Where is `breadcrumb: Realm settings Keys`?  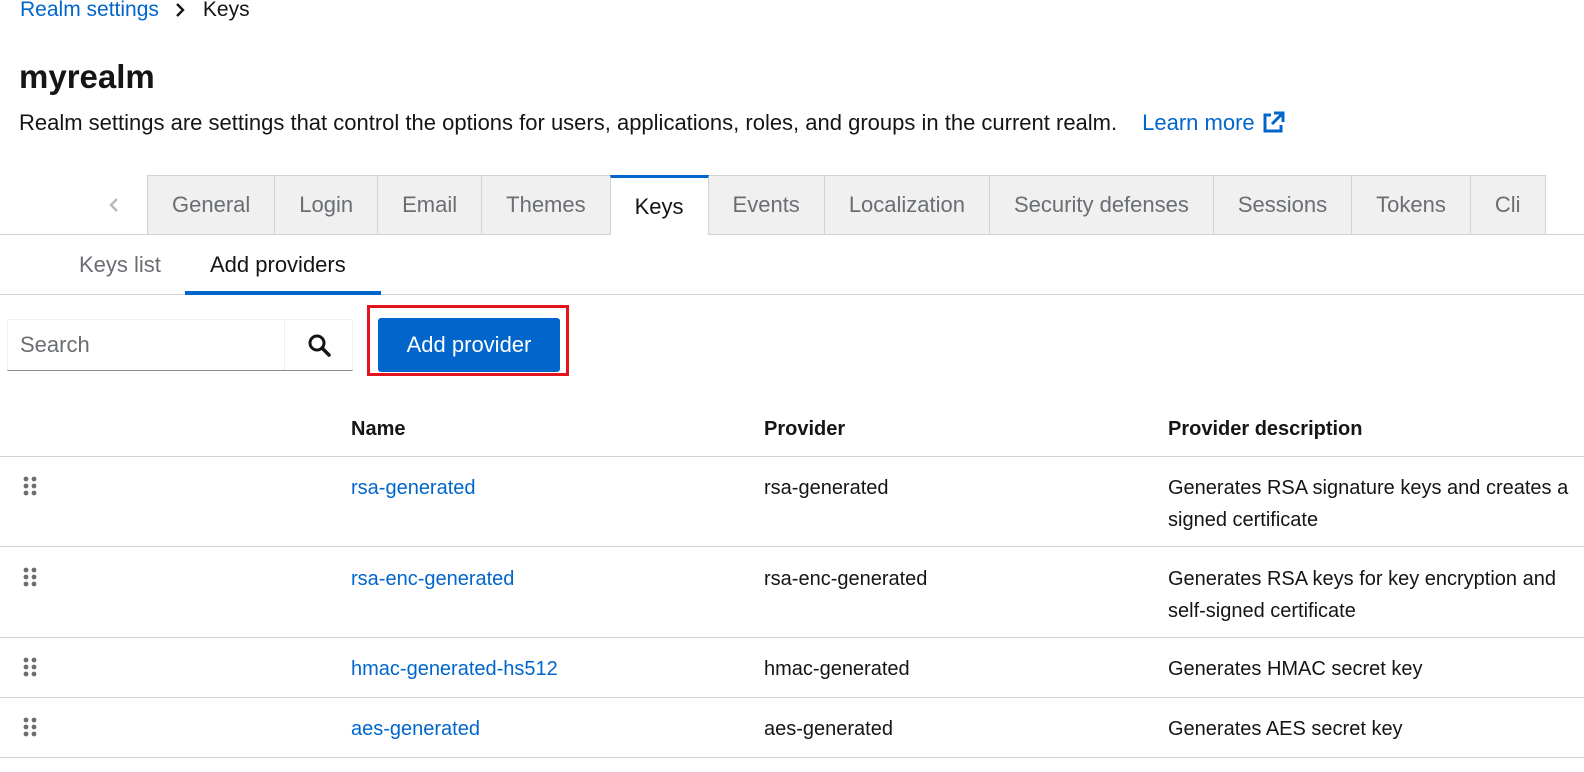 breadcrumb: Realm settings Keys is located at coordinates (135, 11).